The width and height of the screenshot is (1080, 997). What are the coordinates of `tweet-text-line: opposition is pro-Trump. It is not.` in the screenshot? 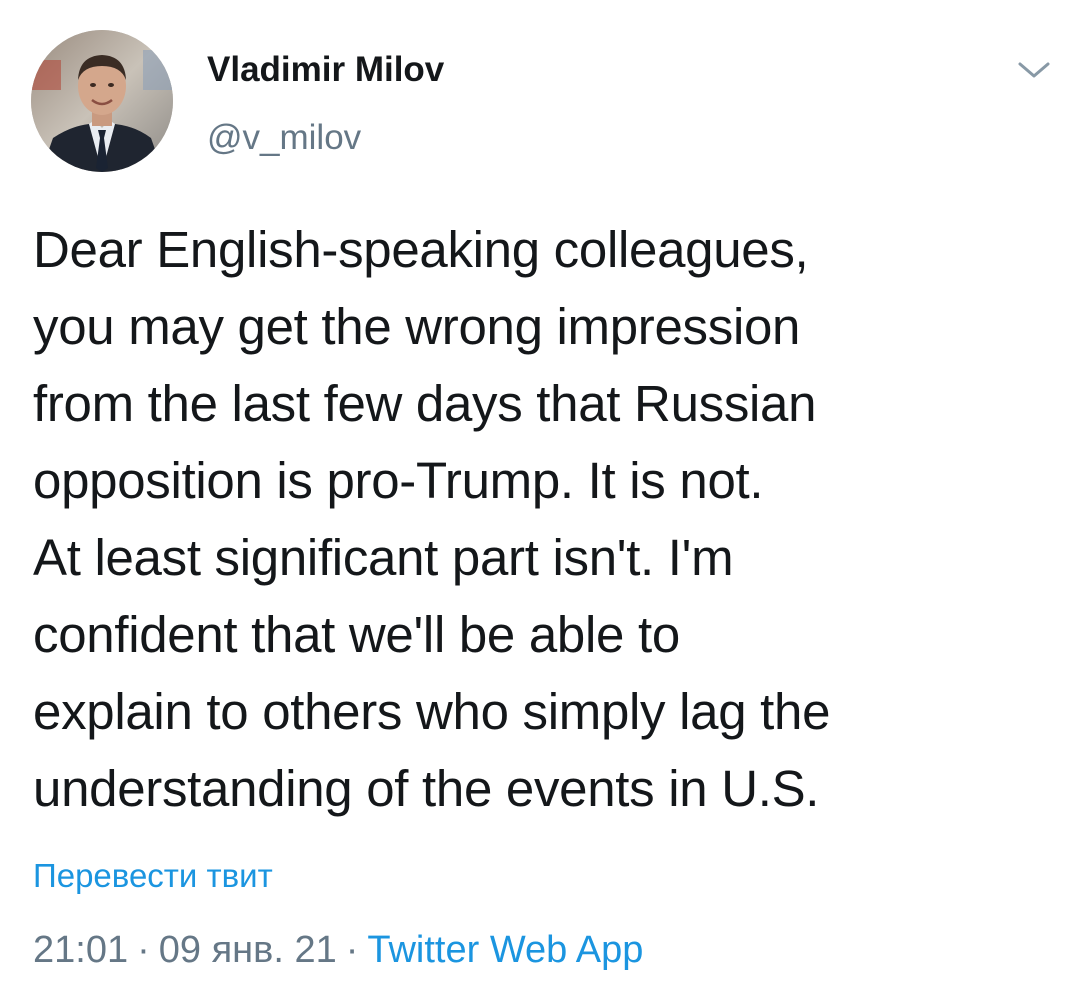 It's located at (398, 480).